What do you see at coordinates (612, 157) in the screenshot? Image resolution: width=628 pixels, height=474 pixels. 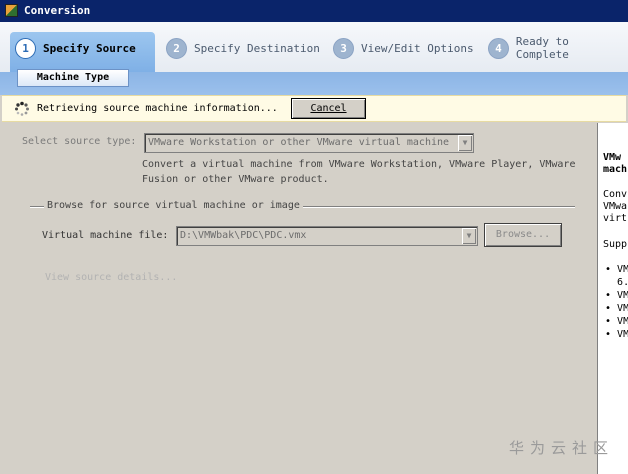 I see `help-heading-line-1: VMw` at bounding box center [612, 157].